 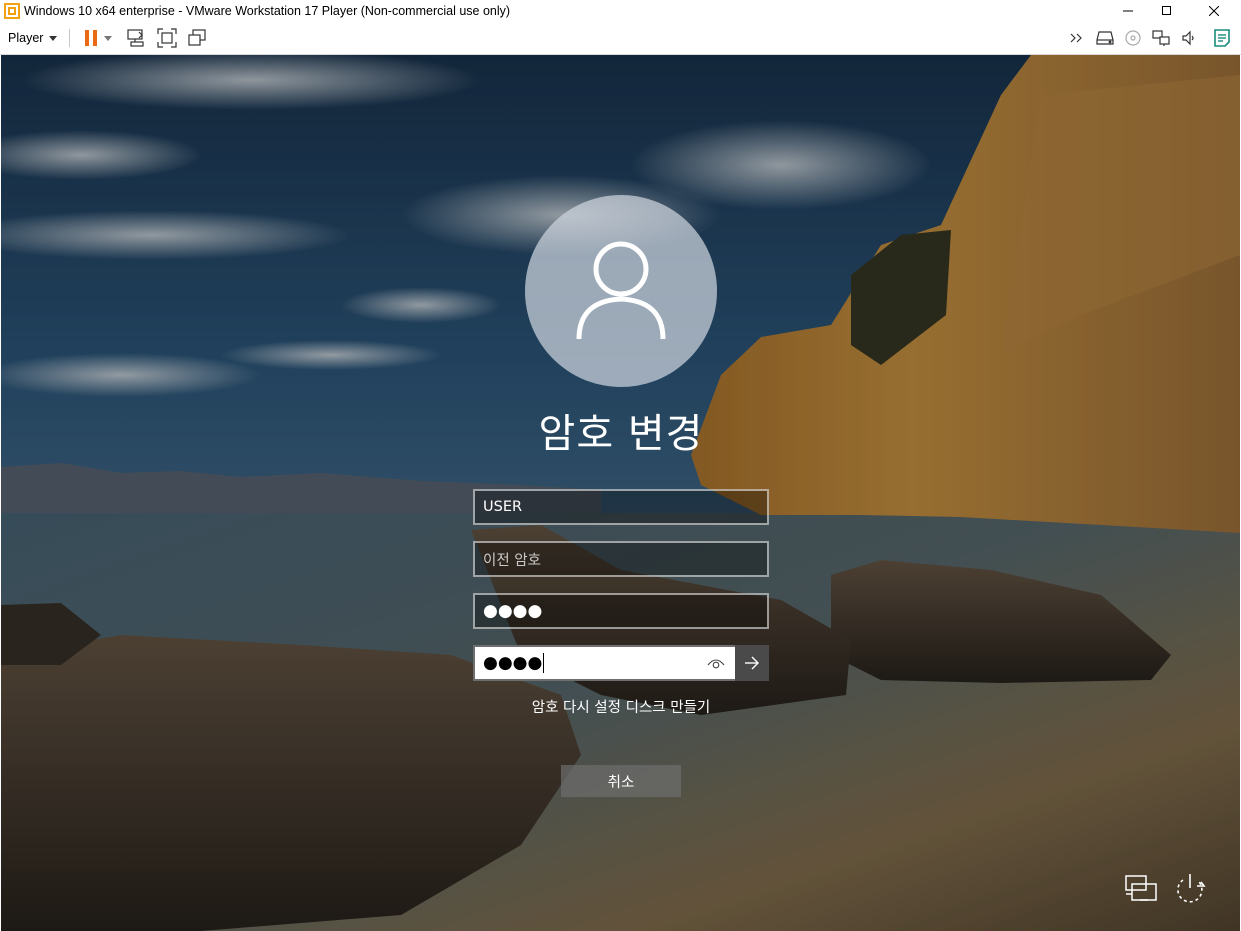 I want to click on send-ctrl-alt-del-icon, so click(x=136, y=38).